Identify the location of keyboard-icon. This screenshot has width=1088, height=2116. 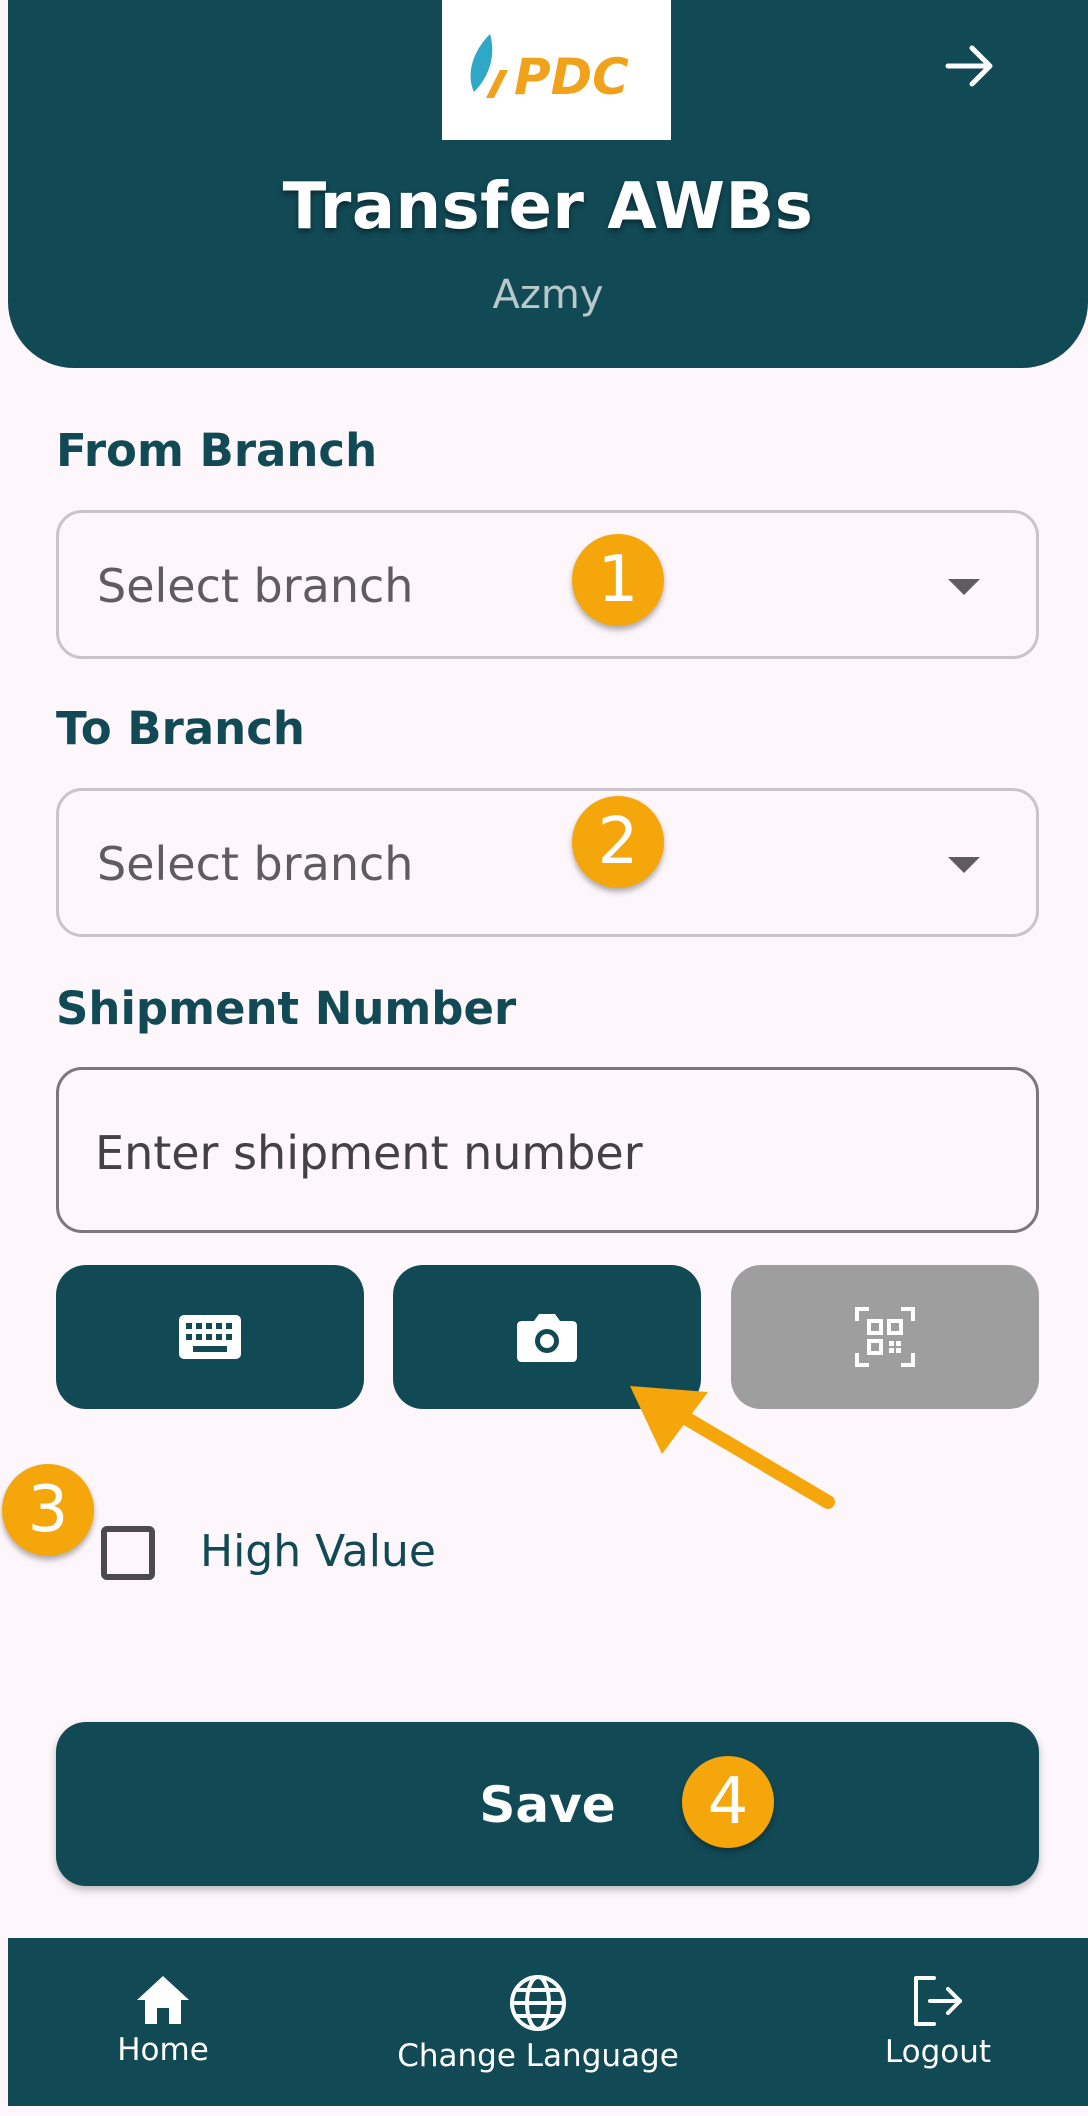
(210, 1337).